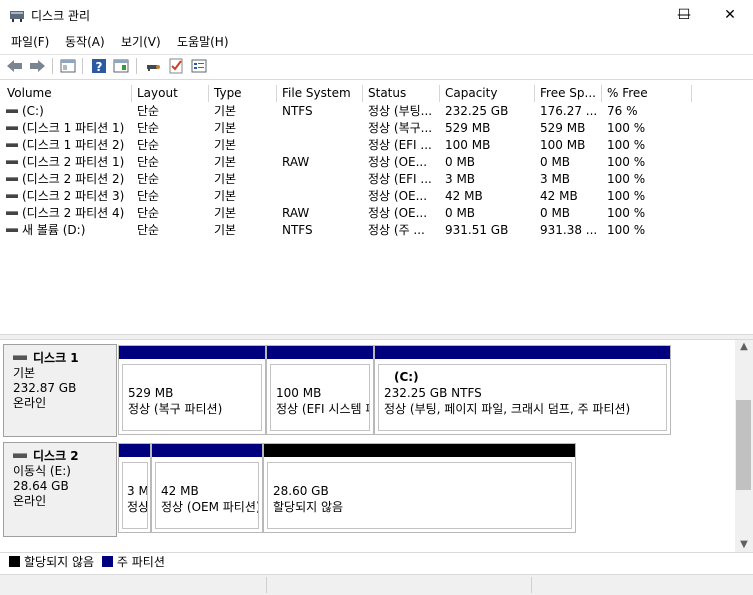 This screenshot has width=753, height=595. Describe the element at coordinates (320, 93) in the screenshot. I see `column-header: File System` at that location.